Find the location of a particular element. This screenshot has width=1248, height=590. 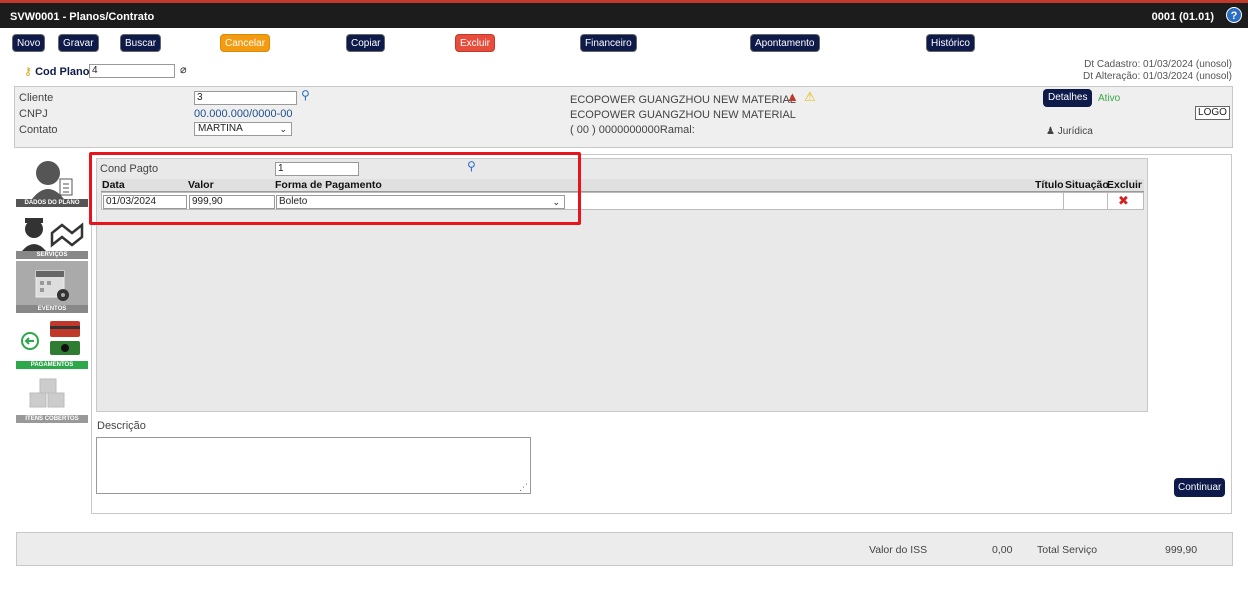

descricao-label: Descrição is located at coordinates (121, 426).